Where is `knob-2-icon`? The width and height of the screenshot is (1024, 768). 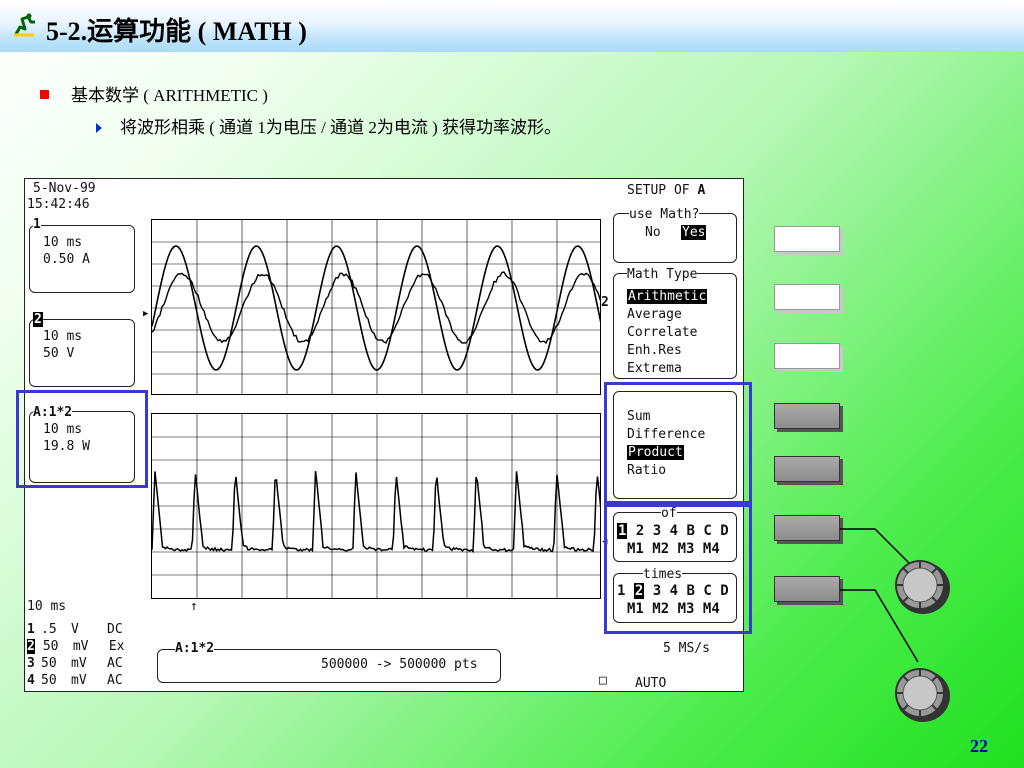 knob-2-icon is located at coordinates (922, 694).